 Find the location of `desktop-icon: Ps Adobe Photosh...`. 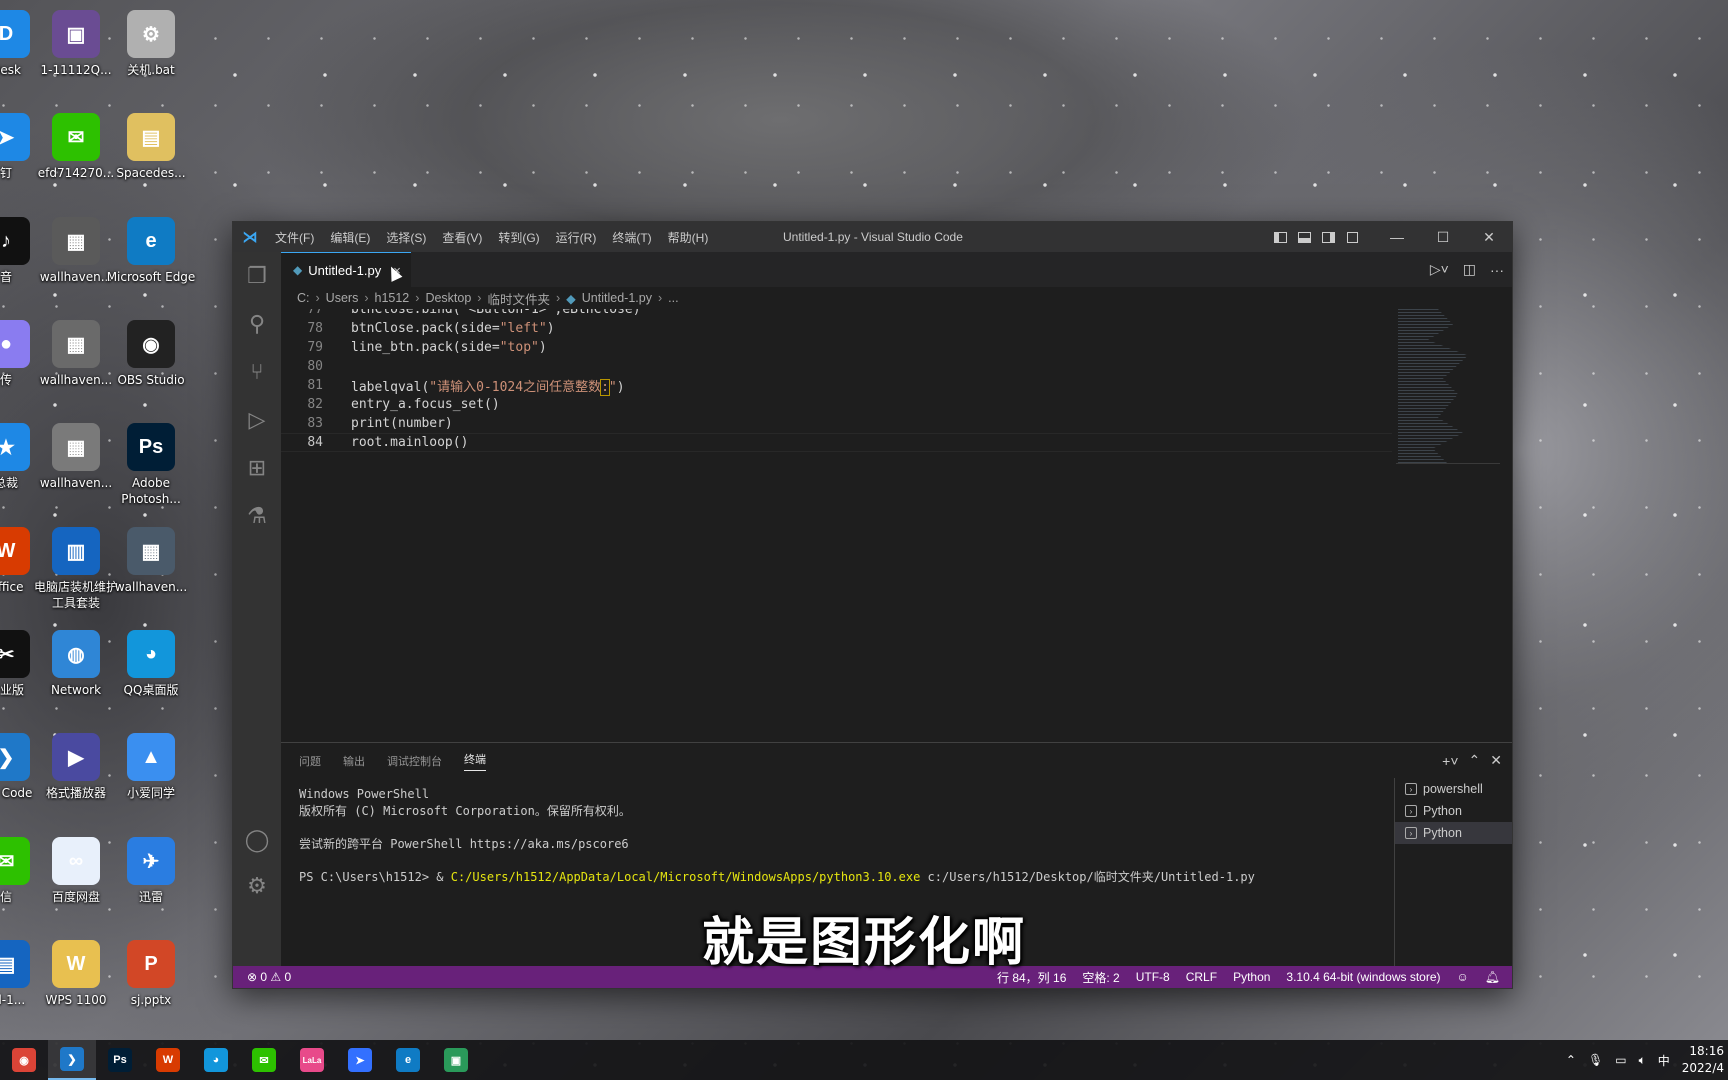

desktop-icon: Ps Adobe Photosh... is located at coordinates (151, 465).